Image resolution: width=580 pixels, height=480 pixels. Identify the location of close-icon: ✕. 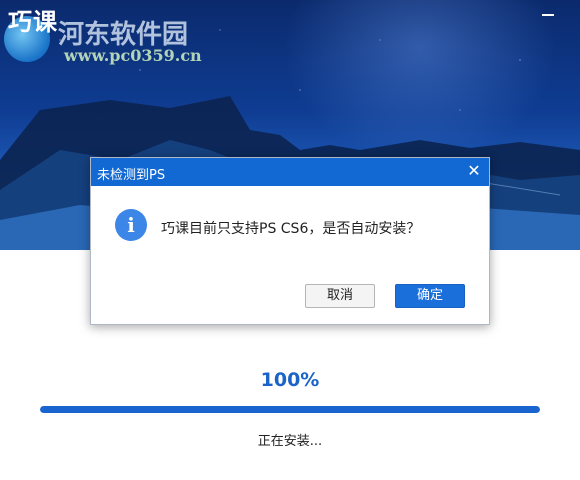
(474, 171).